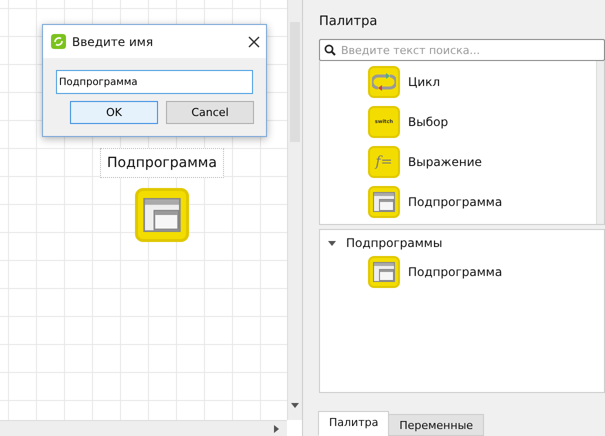  What do you see at coordinates (58, 41) in the screenshot?
I see `app-icon` at bounding box center [58, 41].